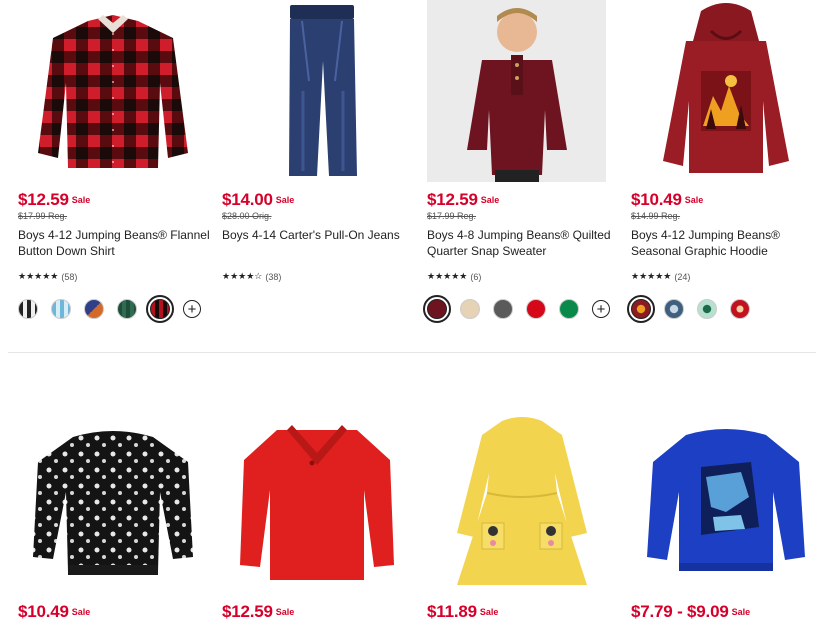 The image size is (816, 621). I want to click on swatch-blue-graphic, so click(674, 309).